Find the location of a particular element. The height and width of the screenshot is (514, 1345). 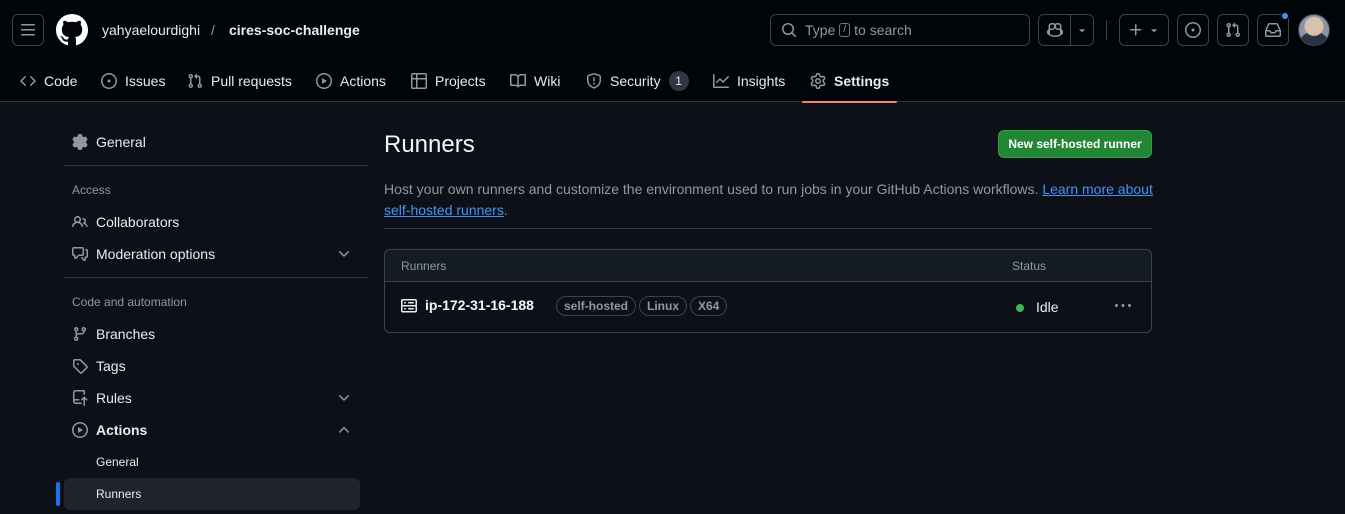

table-icon is located at coordinates (419, 81).